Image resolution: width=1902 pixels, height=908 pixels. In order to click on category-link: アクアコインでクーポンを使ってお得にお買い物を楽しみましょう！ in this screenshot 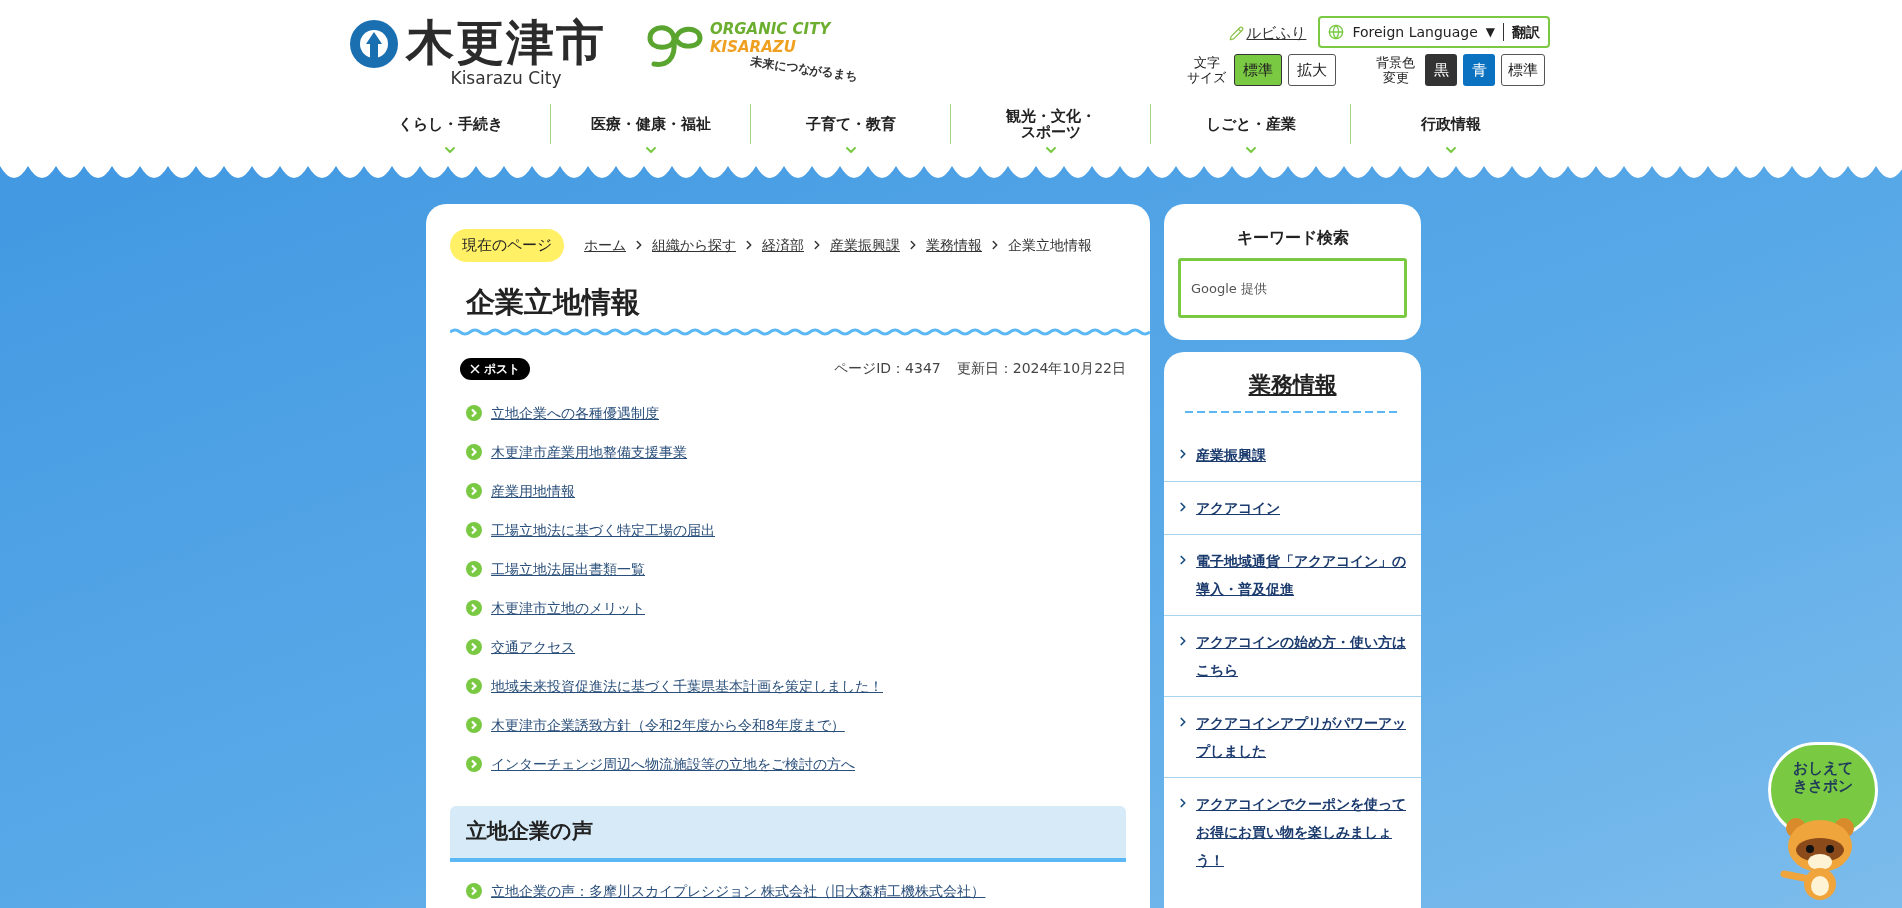, I will do `click(1302, 832)`.